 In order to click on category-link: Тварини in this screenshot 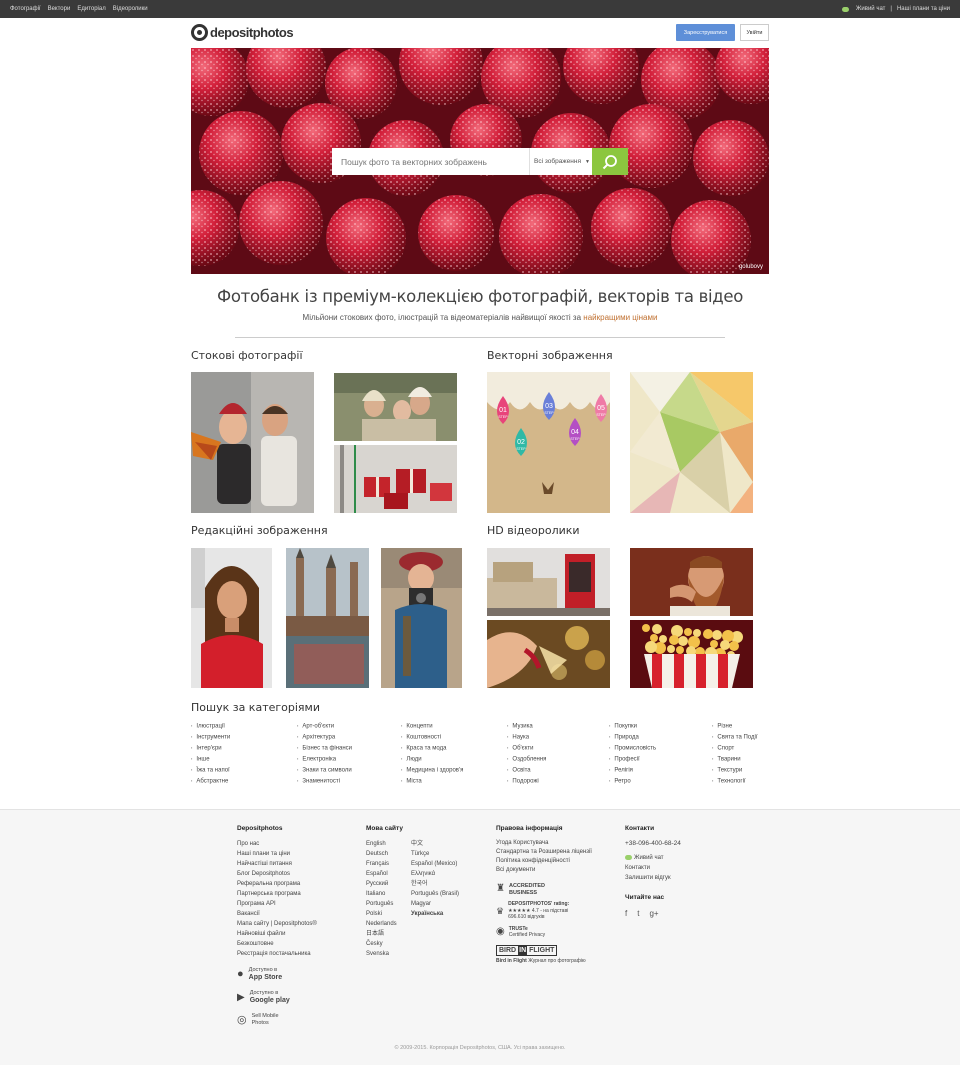, I will do `click(735, 759)`.